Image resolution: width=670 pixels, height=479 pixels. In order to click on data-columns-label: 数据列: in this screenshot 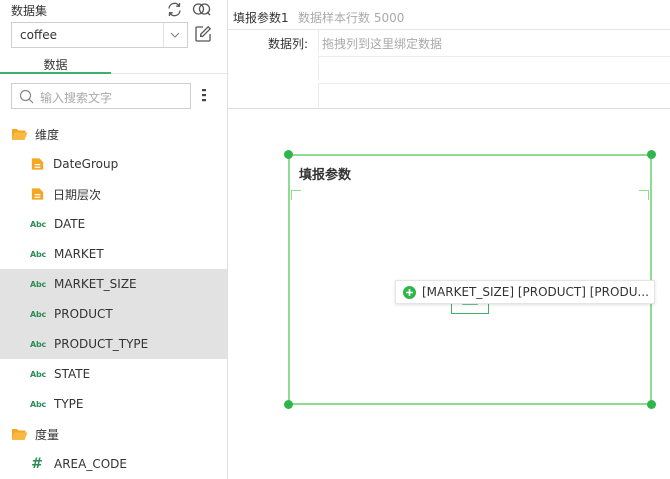, I will do `click(288, 44)`.